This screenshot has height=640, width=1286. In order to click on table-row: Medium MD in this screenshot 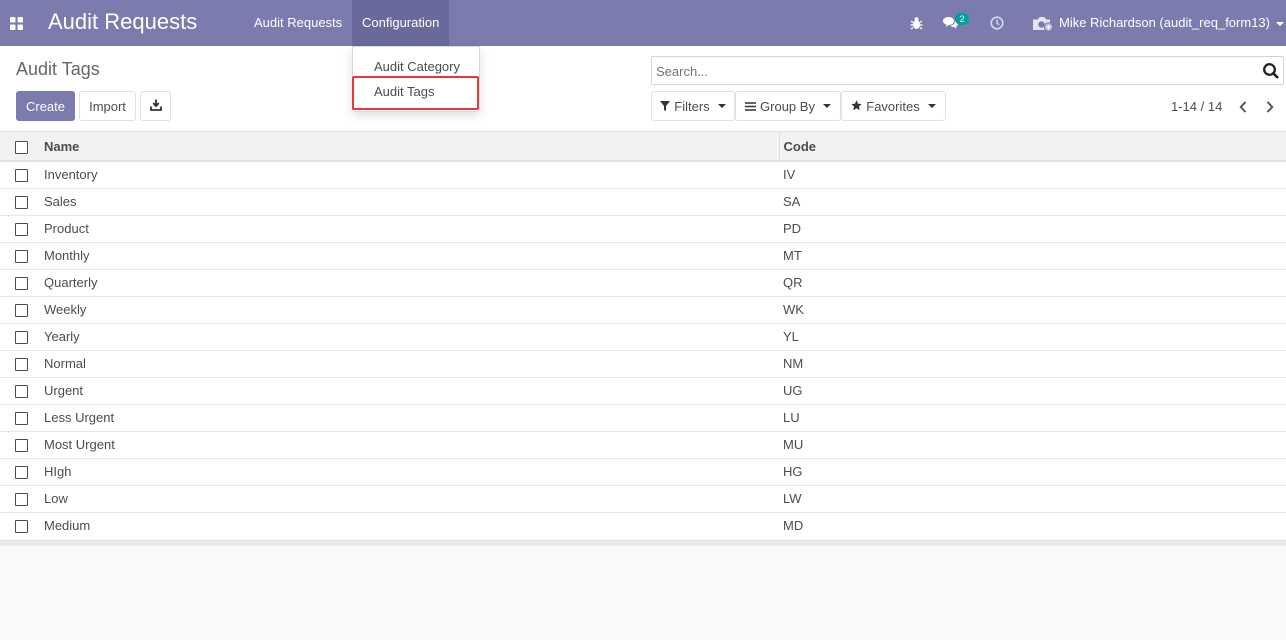, I will do `click(643, 525)`.